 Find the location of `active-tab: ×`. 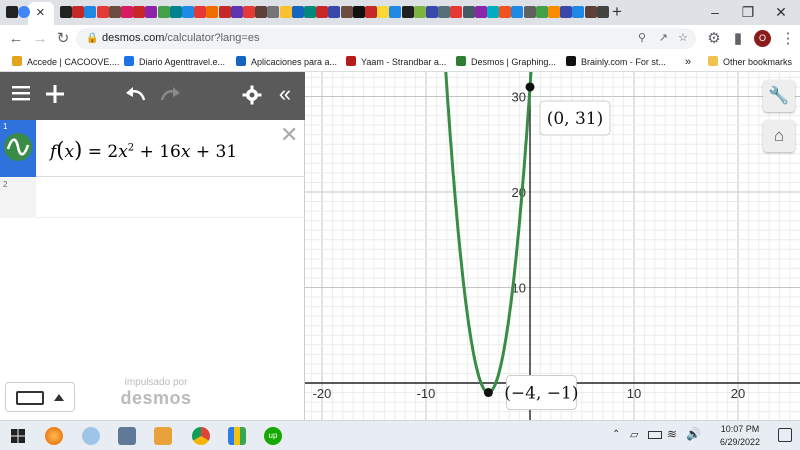

active-tab: × is located at coordinates (41, 13).